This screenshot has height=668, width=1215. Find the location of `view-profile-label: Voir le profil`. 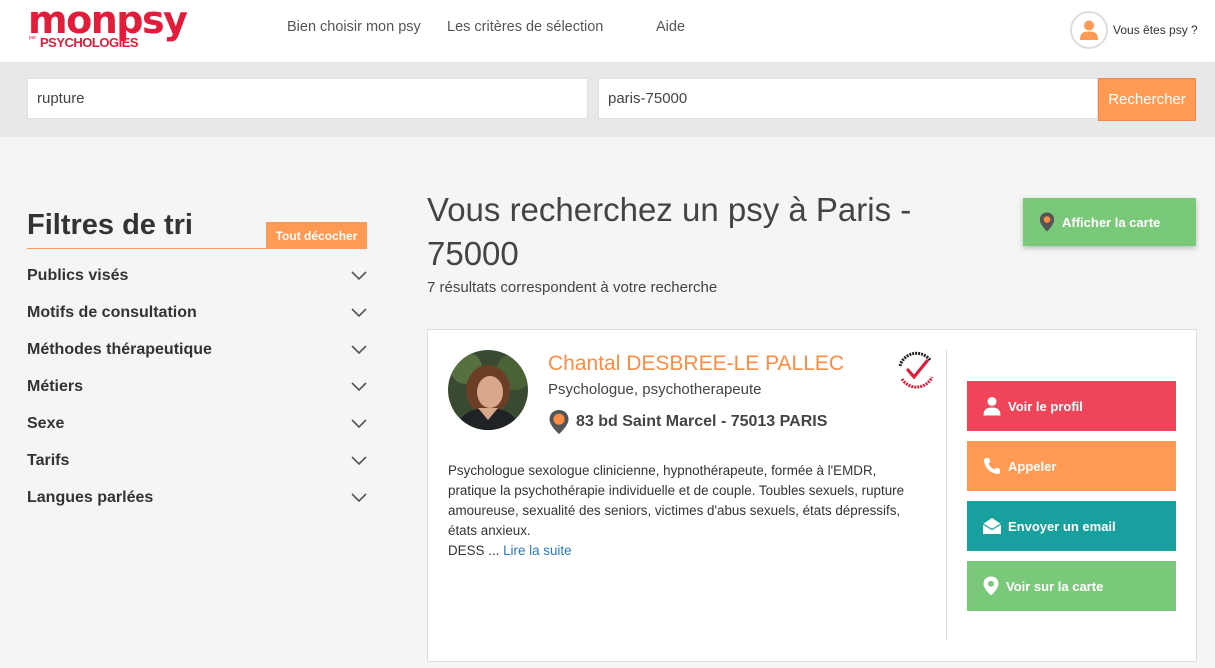

view-profile-label: Voir le profil is located at coordinates (1045, 406).